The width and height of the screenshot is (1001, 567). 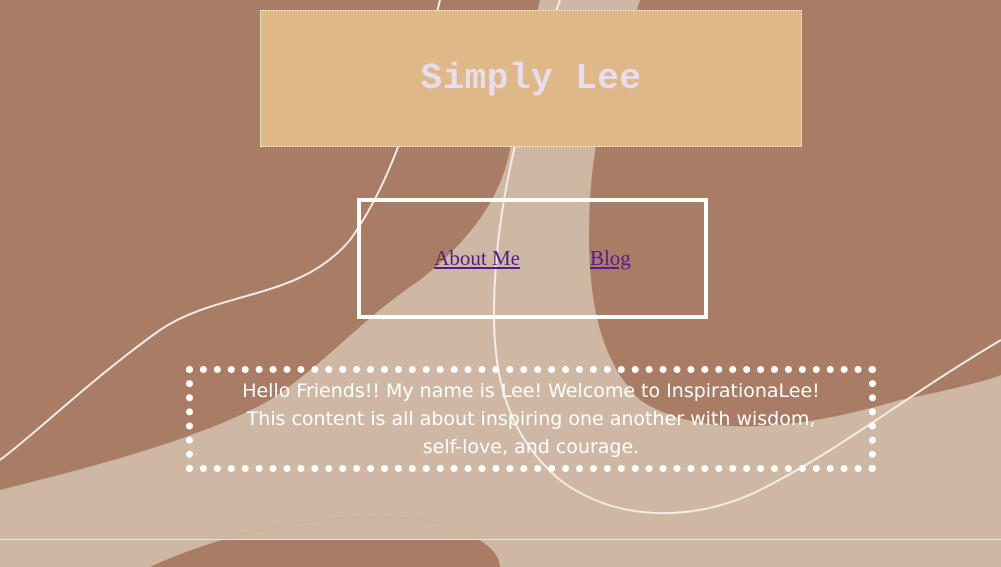 What do you see at coordinates (477, 258) in the screenshot?
I see `nav-link-about-me: About Me` at bounding box center [477, 258].